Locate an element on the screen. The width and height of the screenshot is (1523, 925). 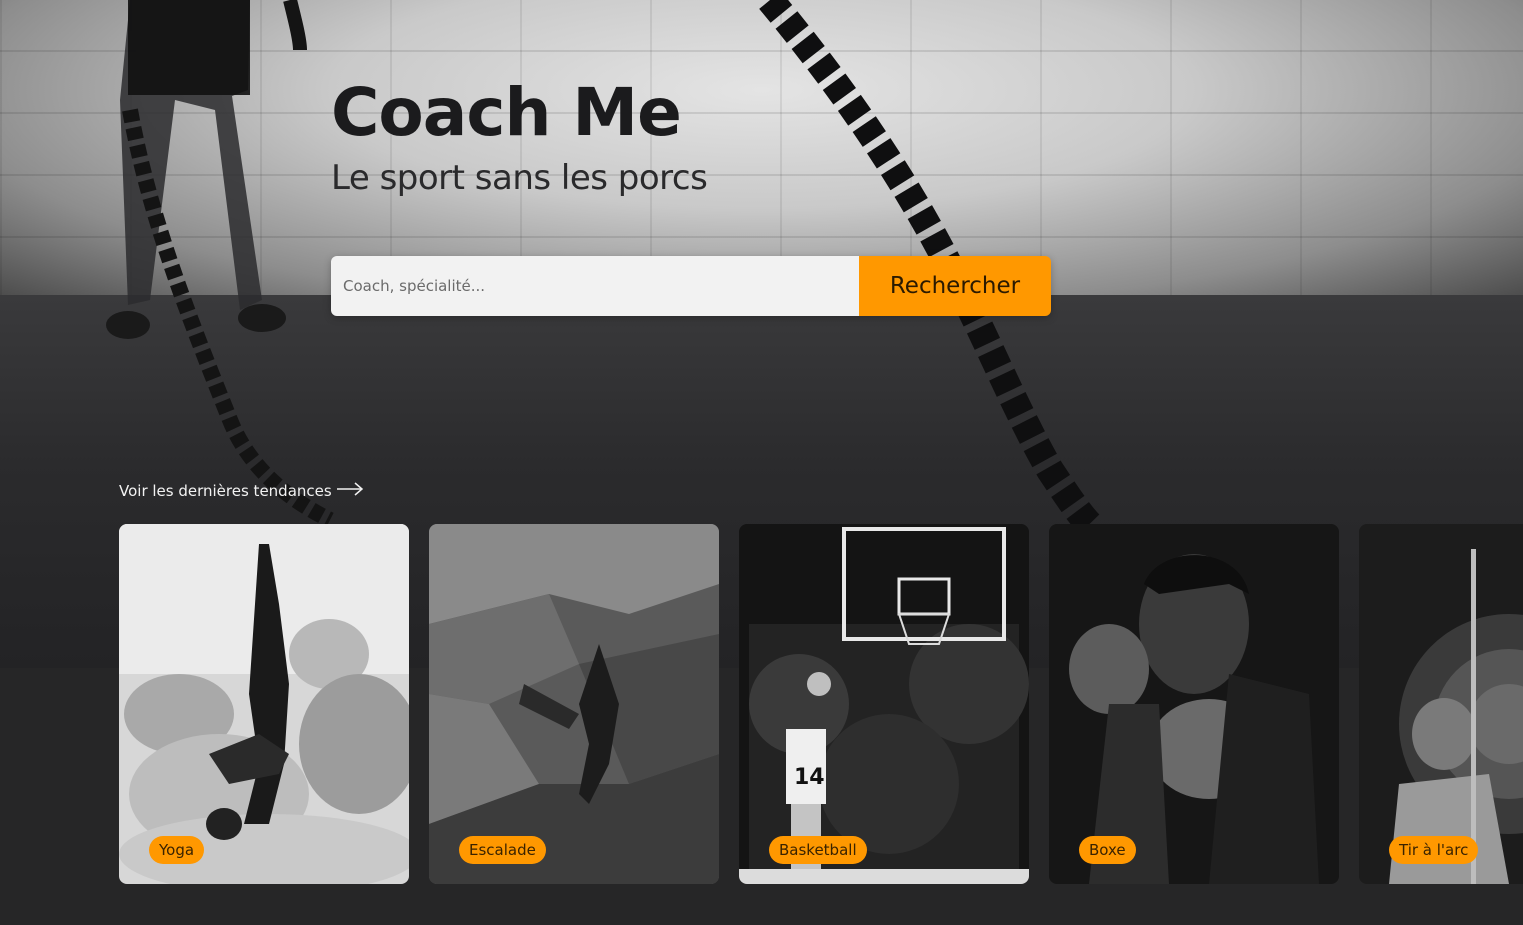
card-boxe: Boxe is located at coordinates (1194, 704).